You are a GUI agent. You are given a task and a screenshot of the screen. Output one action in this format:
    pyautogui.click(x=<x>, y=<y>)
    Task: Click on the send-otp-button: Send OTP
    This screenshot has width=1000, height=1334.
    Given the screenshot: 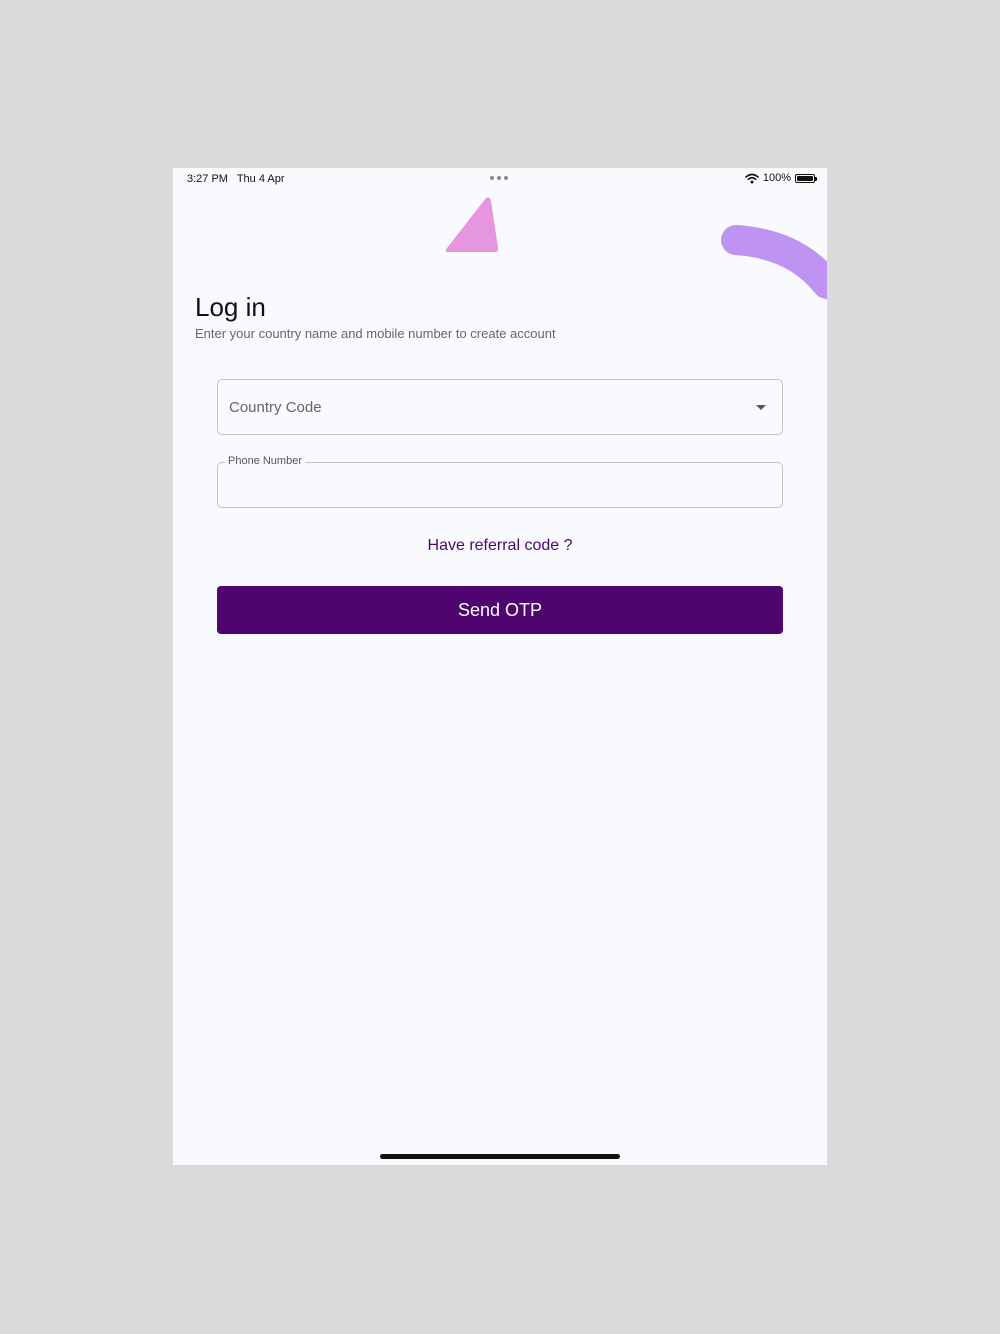 What is the action you would take?
    pyautogui.click(x=500, y=610)
    